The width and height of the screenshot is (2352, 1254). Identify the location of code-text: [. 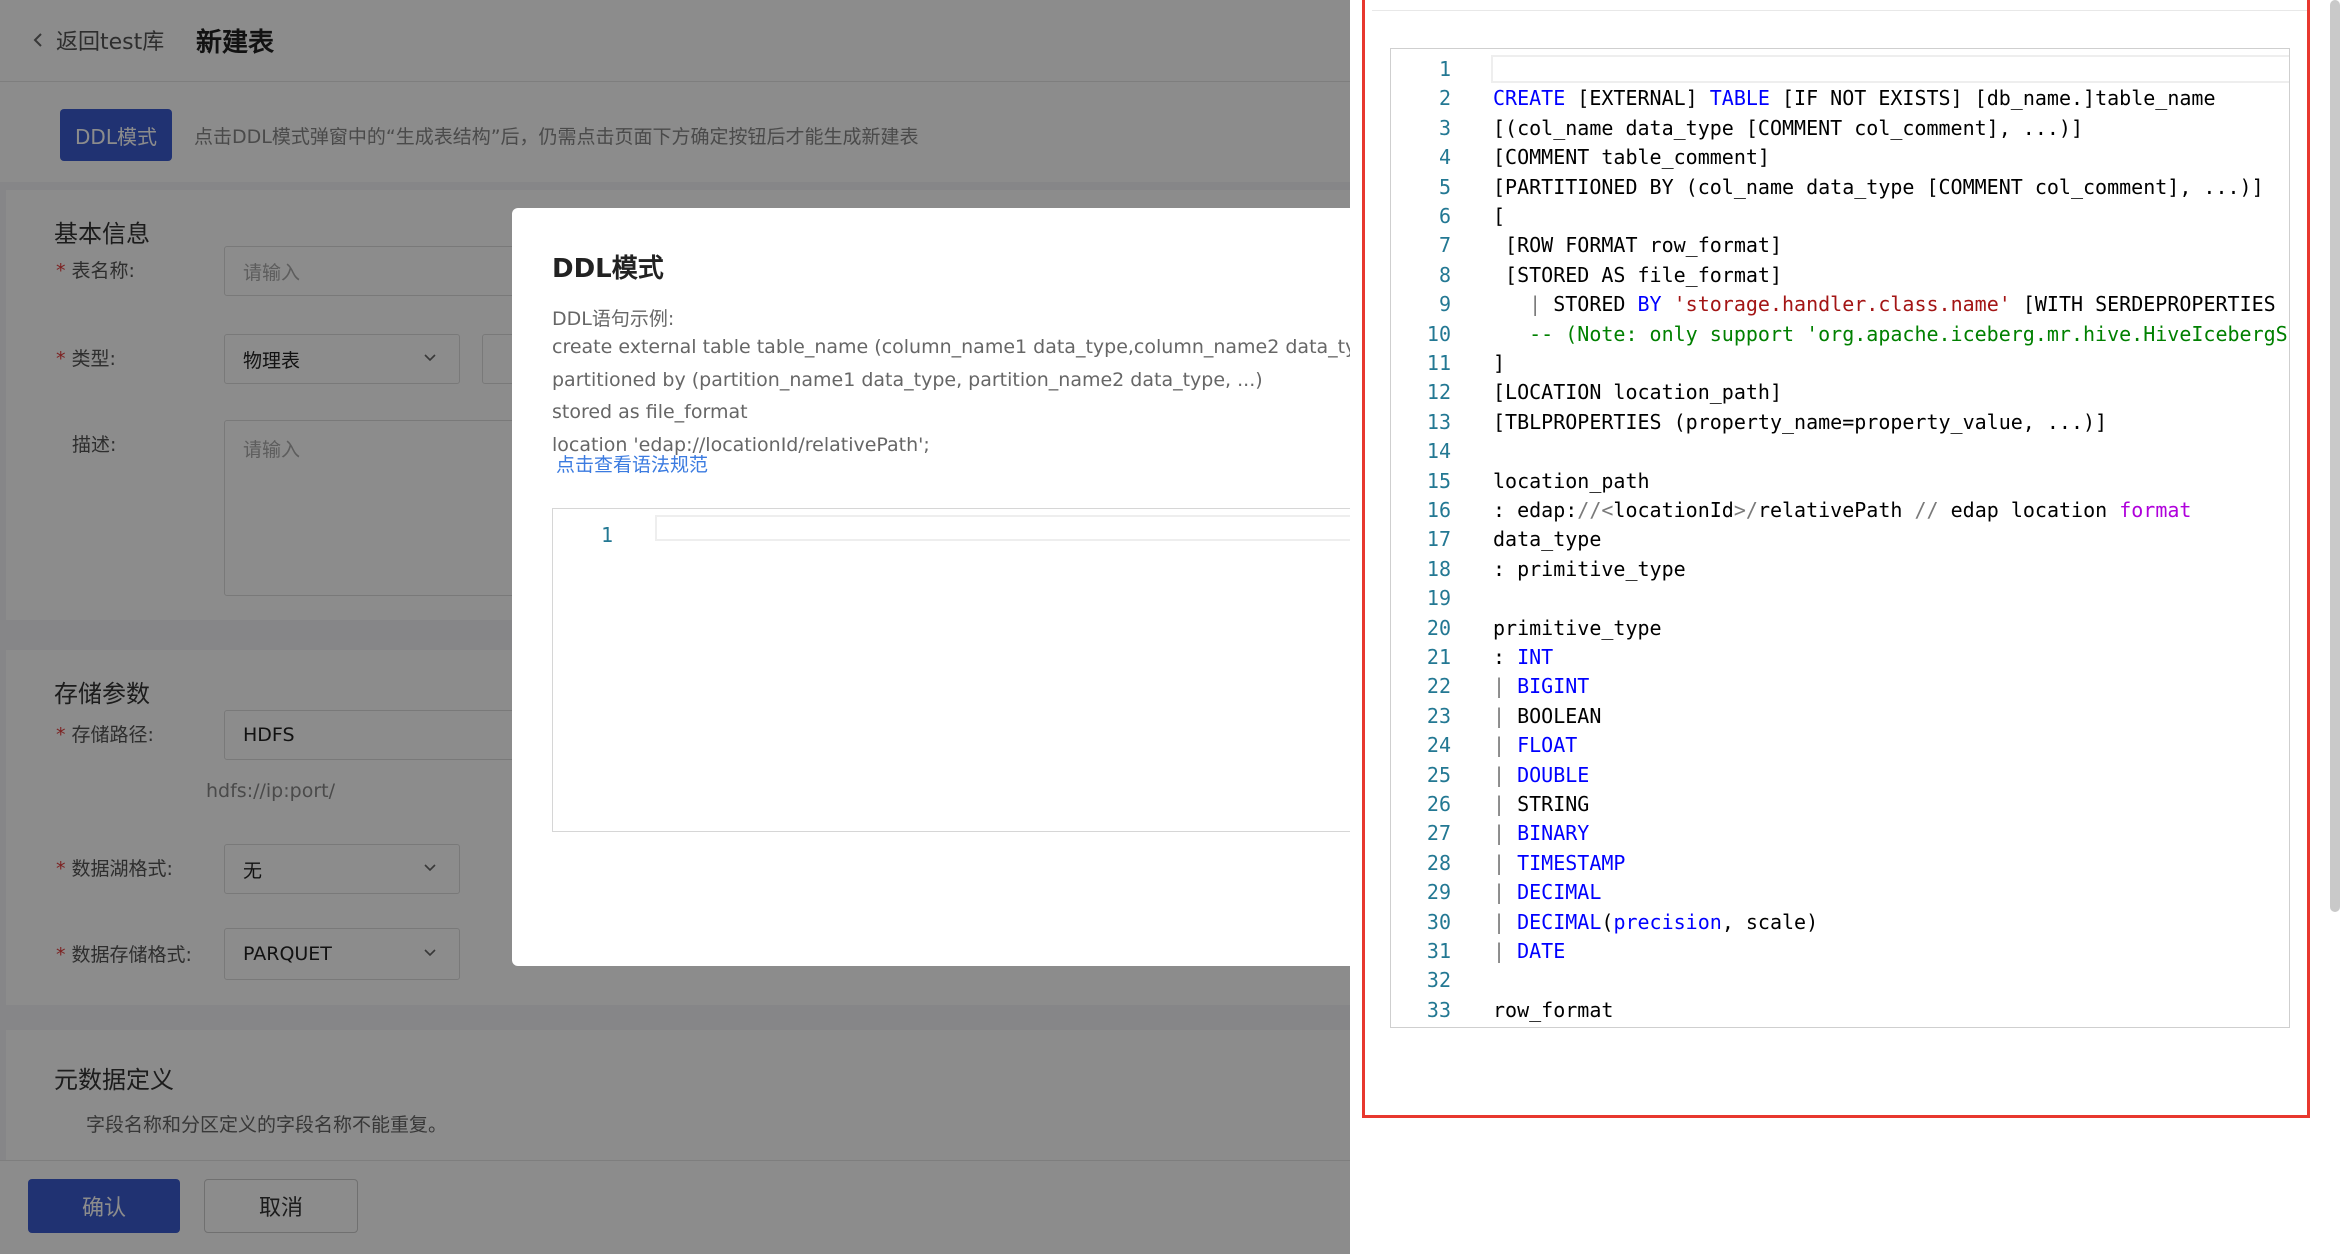
(1499, 216).